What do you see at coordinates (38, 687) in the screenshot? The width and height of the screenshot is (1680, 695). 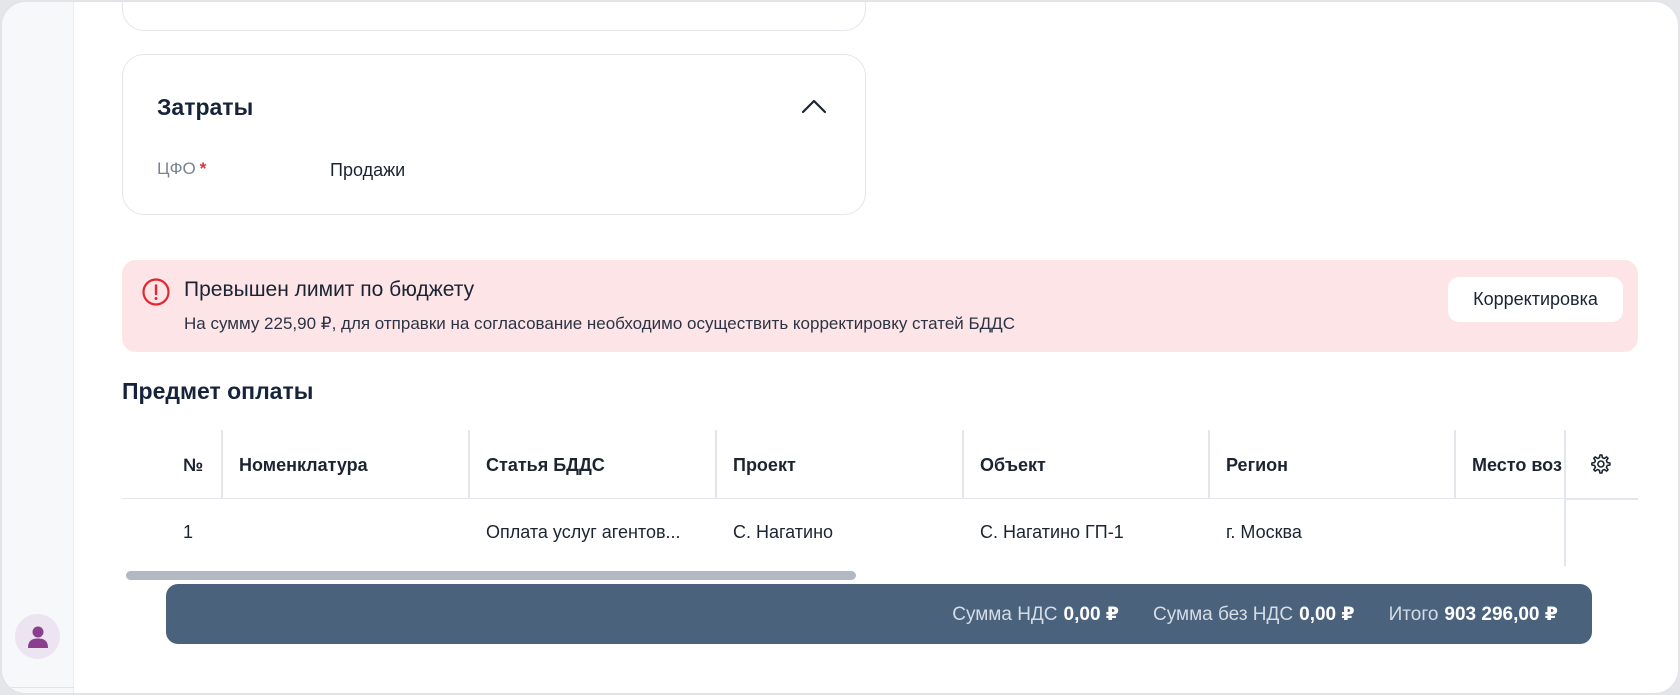 I see `sidebar-divider` at bounding box center [38, 687].